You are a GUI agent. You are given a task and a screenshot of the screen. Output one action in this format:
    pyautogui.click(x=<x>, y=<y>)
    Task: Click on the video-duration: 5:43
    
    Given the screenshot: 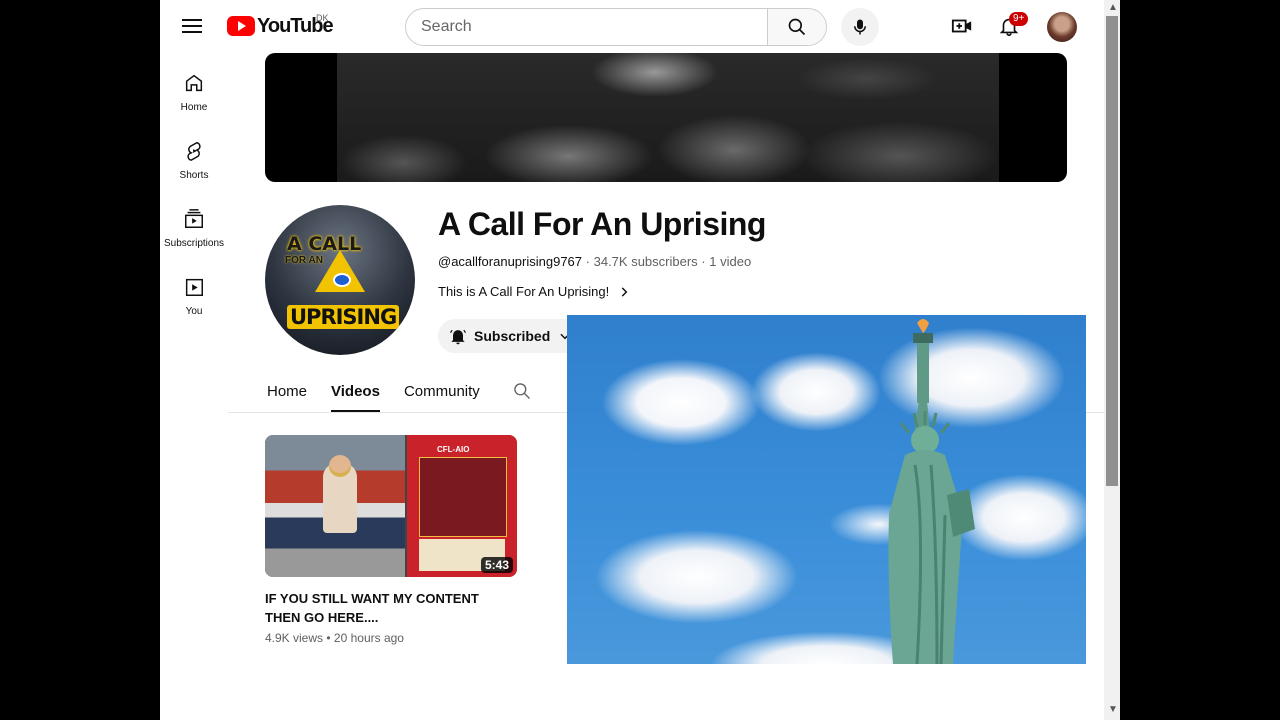 What is the action you would take?
    pyautogui.click(x=496, y=565)
    